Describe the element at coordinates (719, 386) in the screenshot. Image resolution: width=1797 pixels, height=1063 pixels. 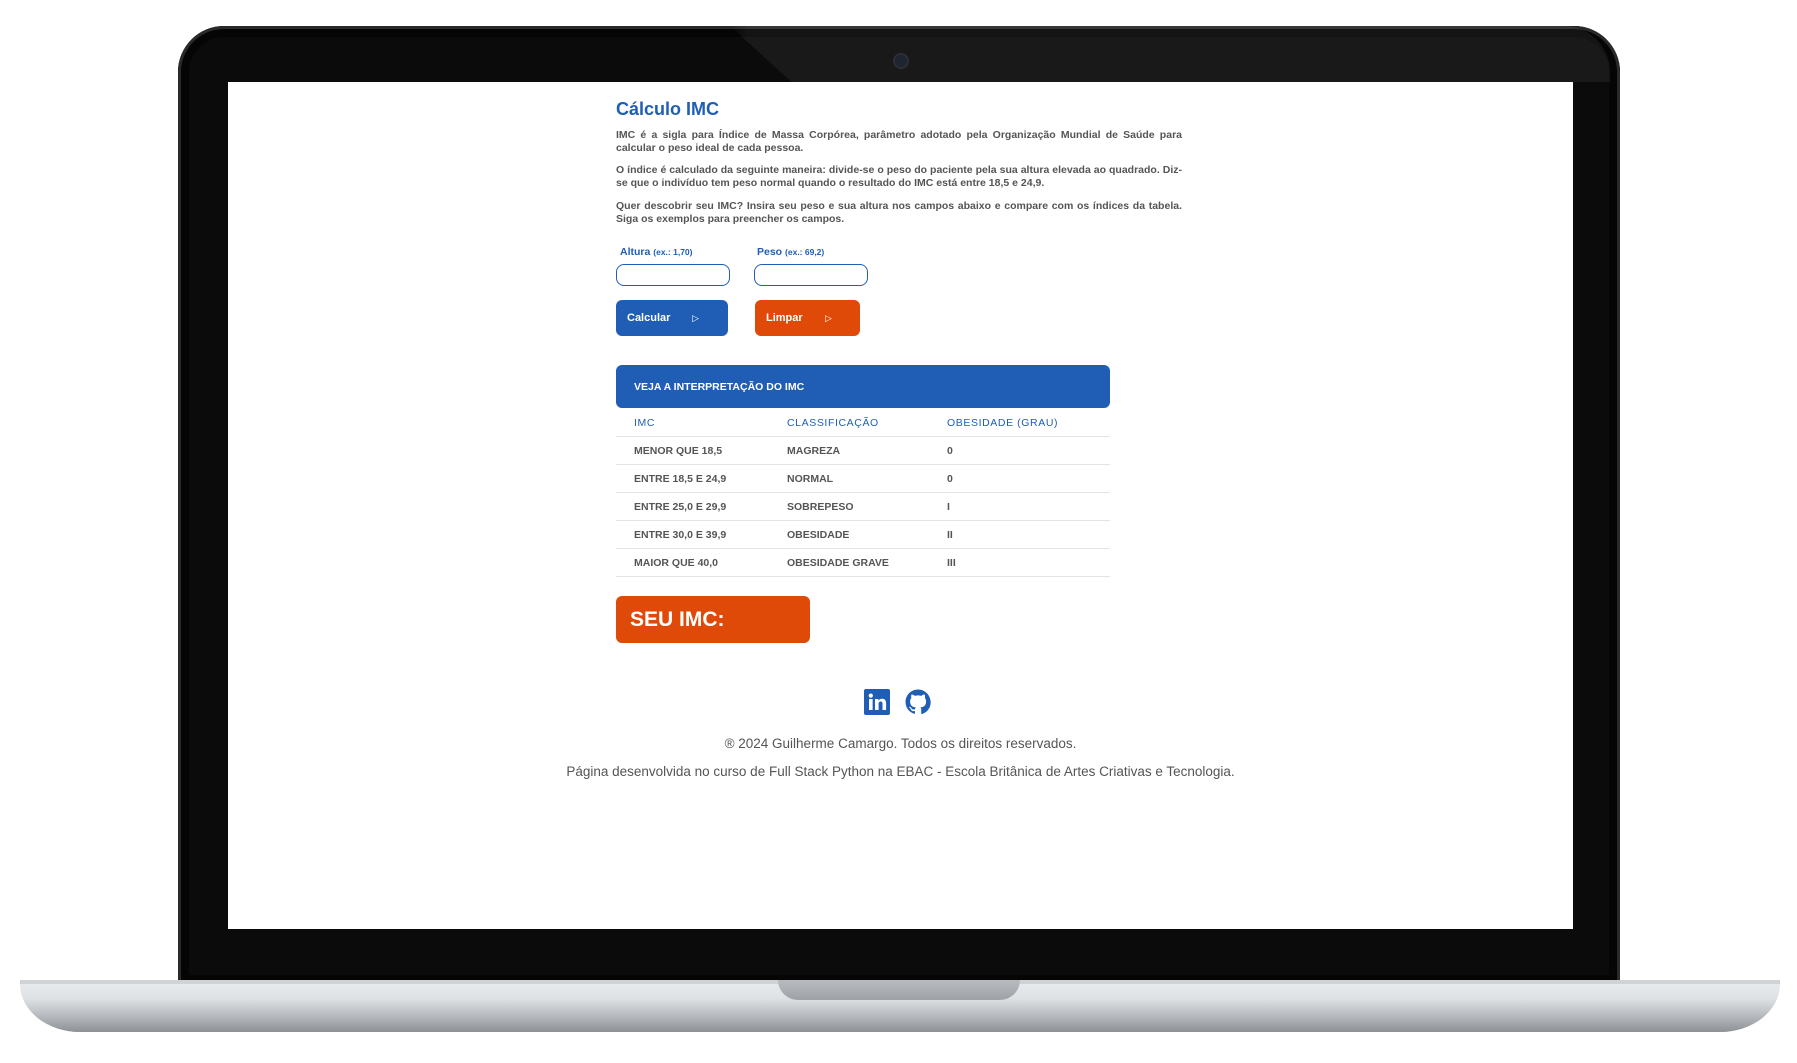
I see `table-title: VEJA A INTERPRETAÇÃO DO IMC` at that location.